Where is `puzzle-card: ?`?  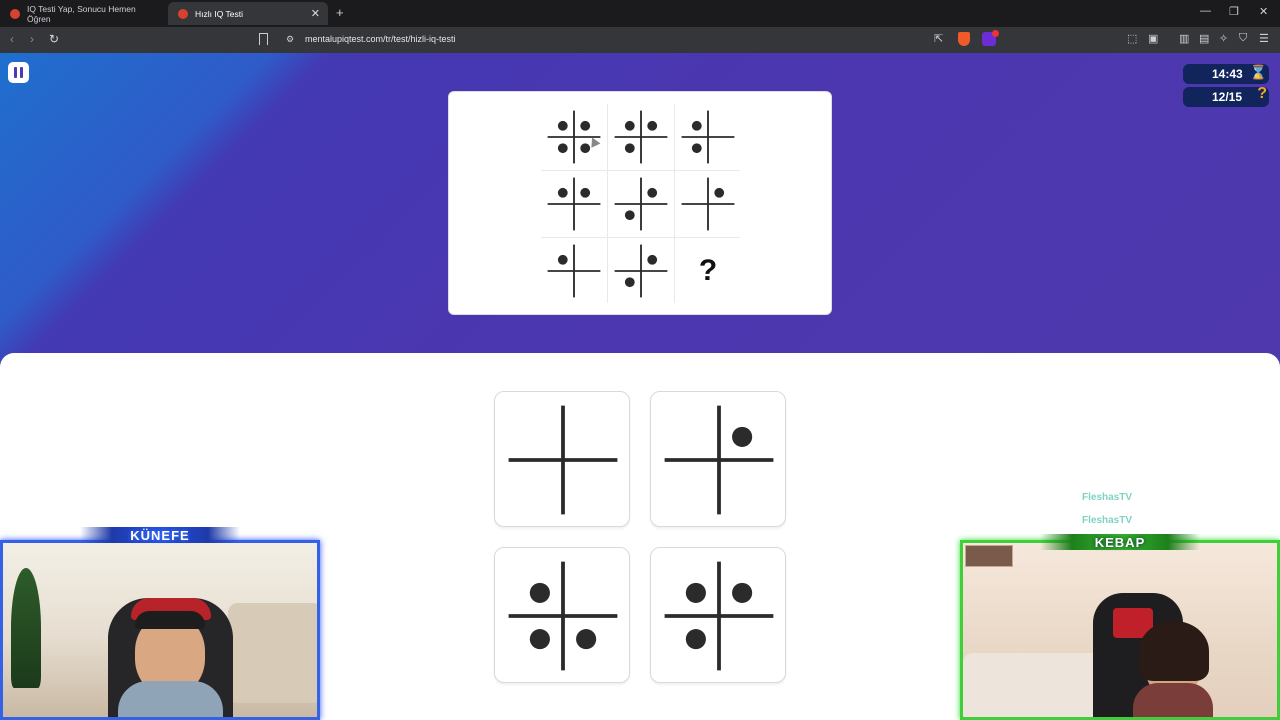
puzzle-card: ? is located at coordinates (640, 203).